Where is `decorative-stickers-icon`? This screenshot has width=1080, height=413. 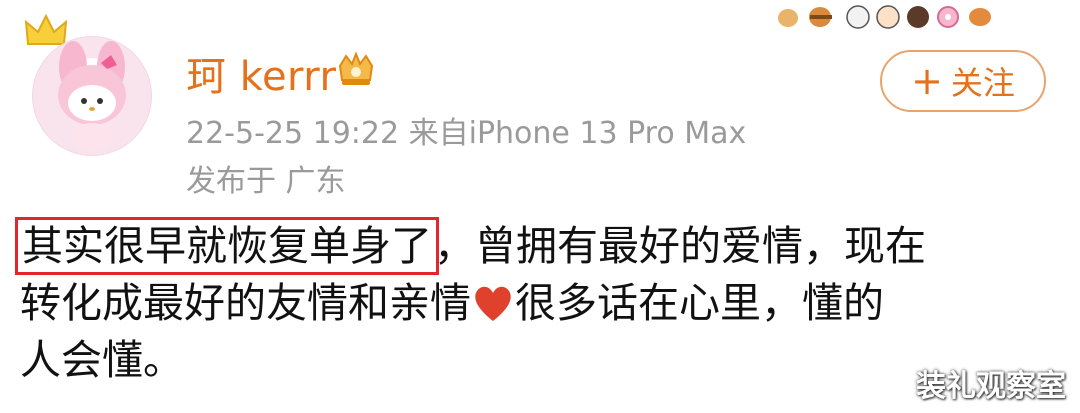 decorative-stickers-icon is located at coordinates (884, 17).